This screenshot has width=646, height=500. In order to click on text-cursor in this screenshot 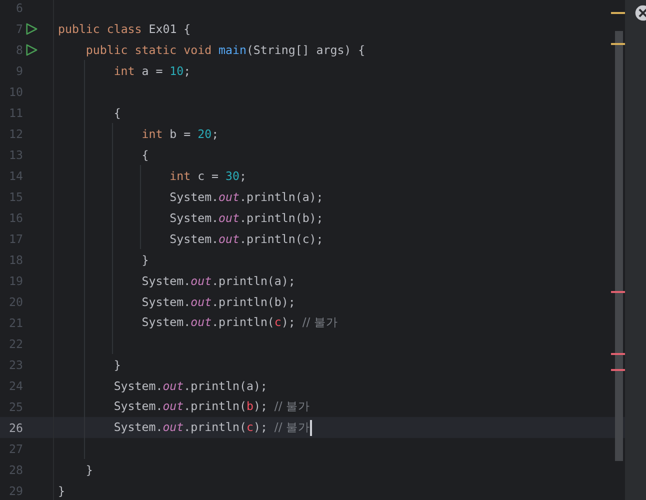, I will do `click(311, 428)`.